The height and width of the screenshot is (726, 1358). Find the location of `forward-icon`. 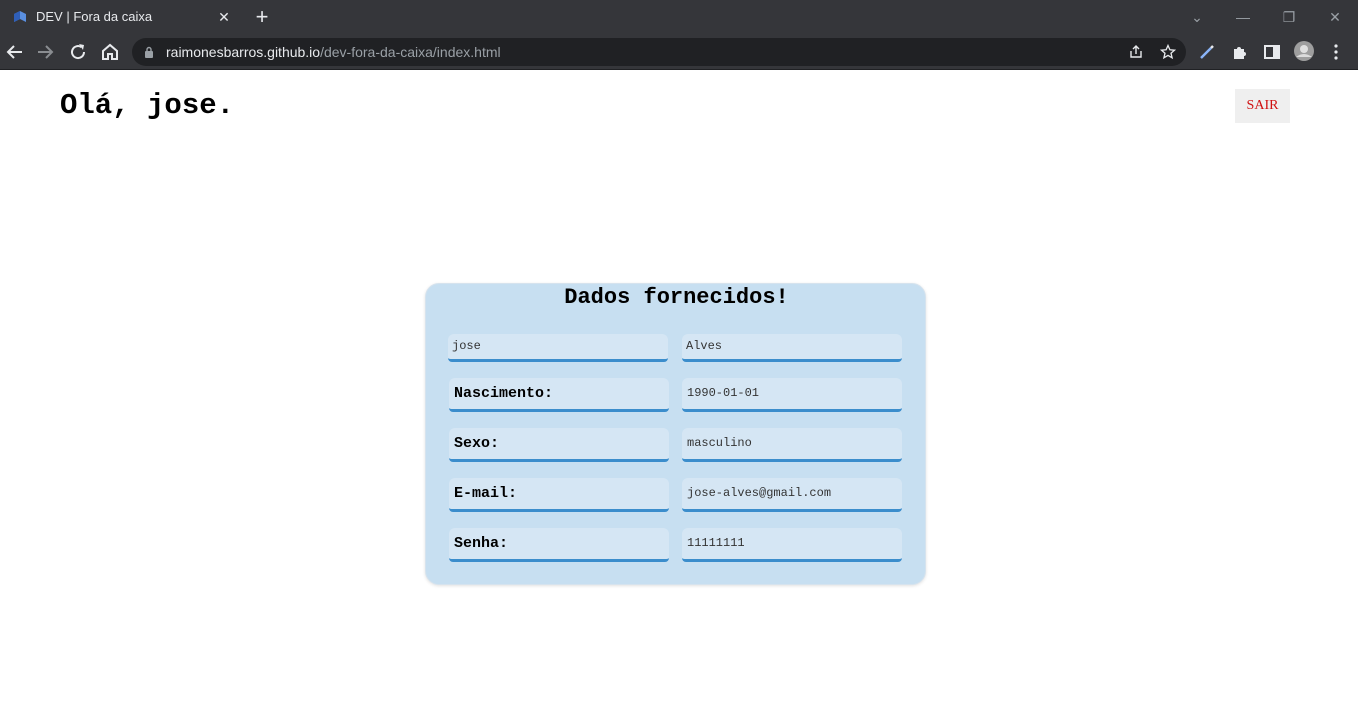

forward-icon is located at coordinates (45, 52).